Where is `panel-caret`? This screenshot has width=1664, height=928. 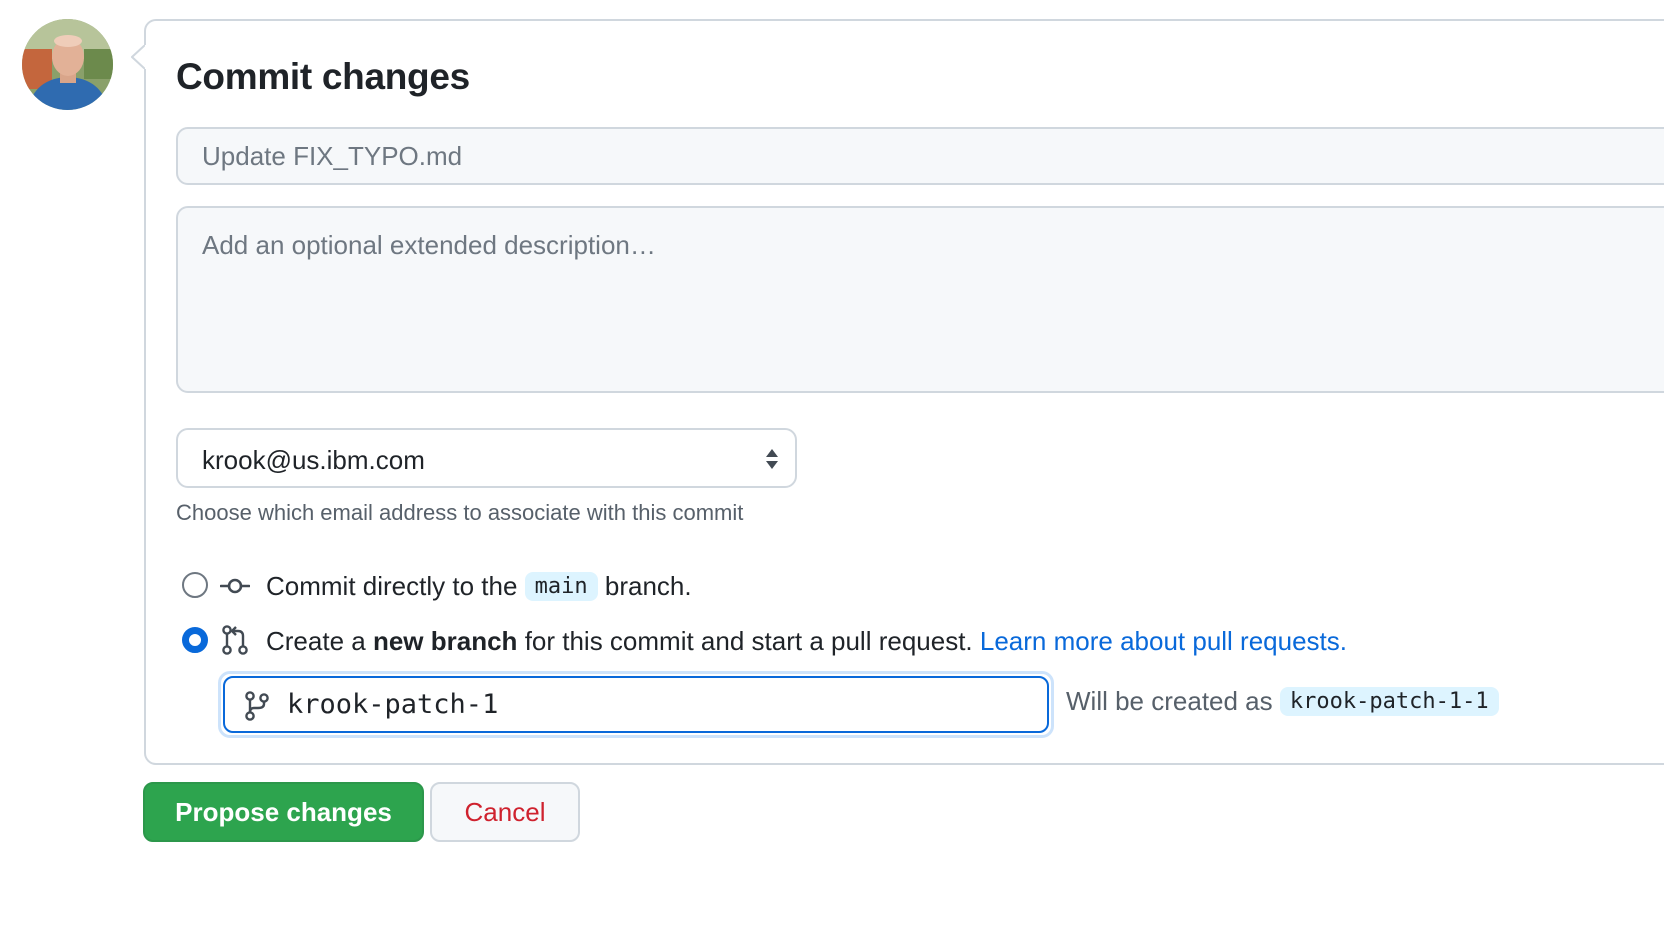 panel-caret is located at coordinates (143, 57).